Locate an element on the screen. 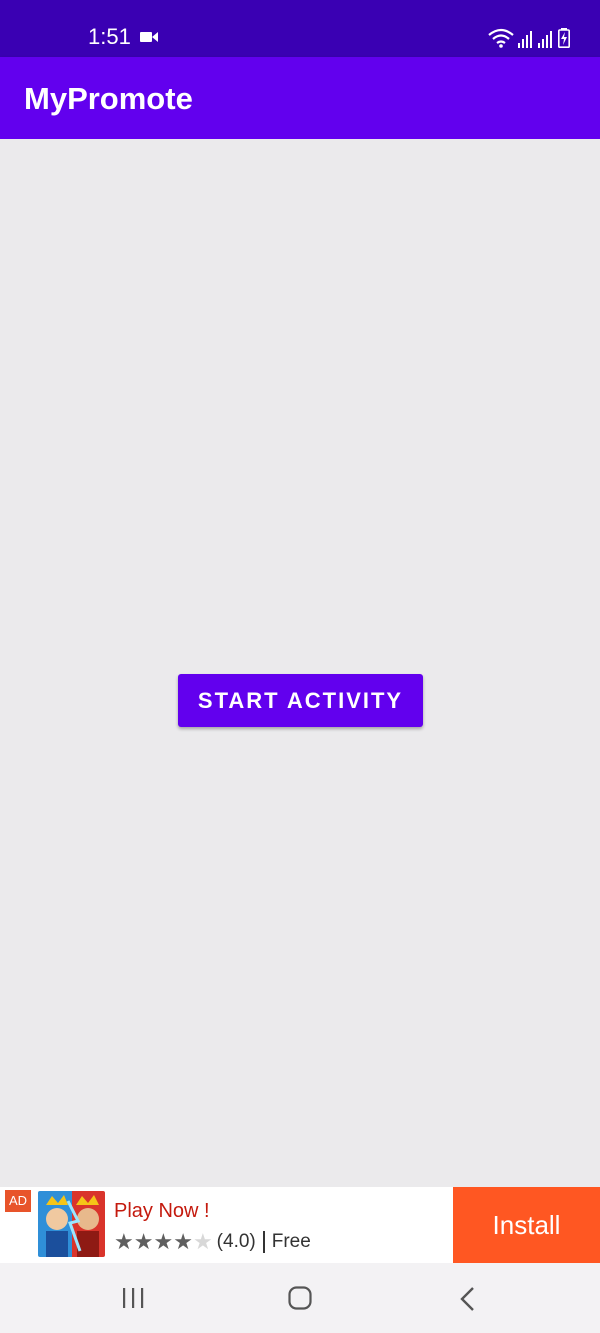 The width and height of the screenshot is (600, 1333). app-title: MyPromote is located at coordinates (108, 98).